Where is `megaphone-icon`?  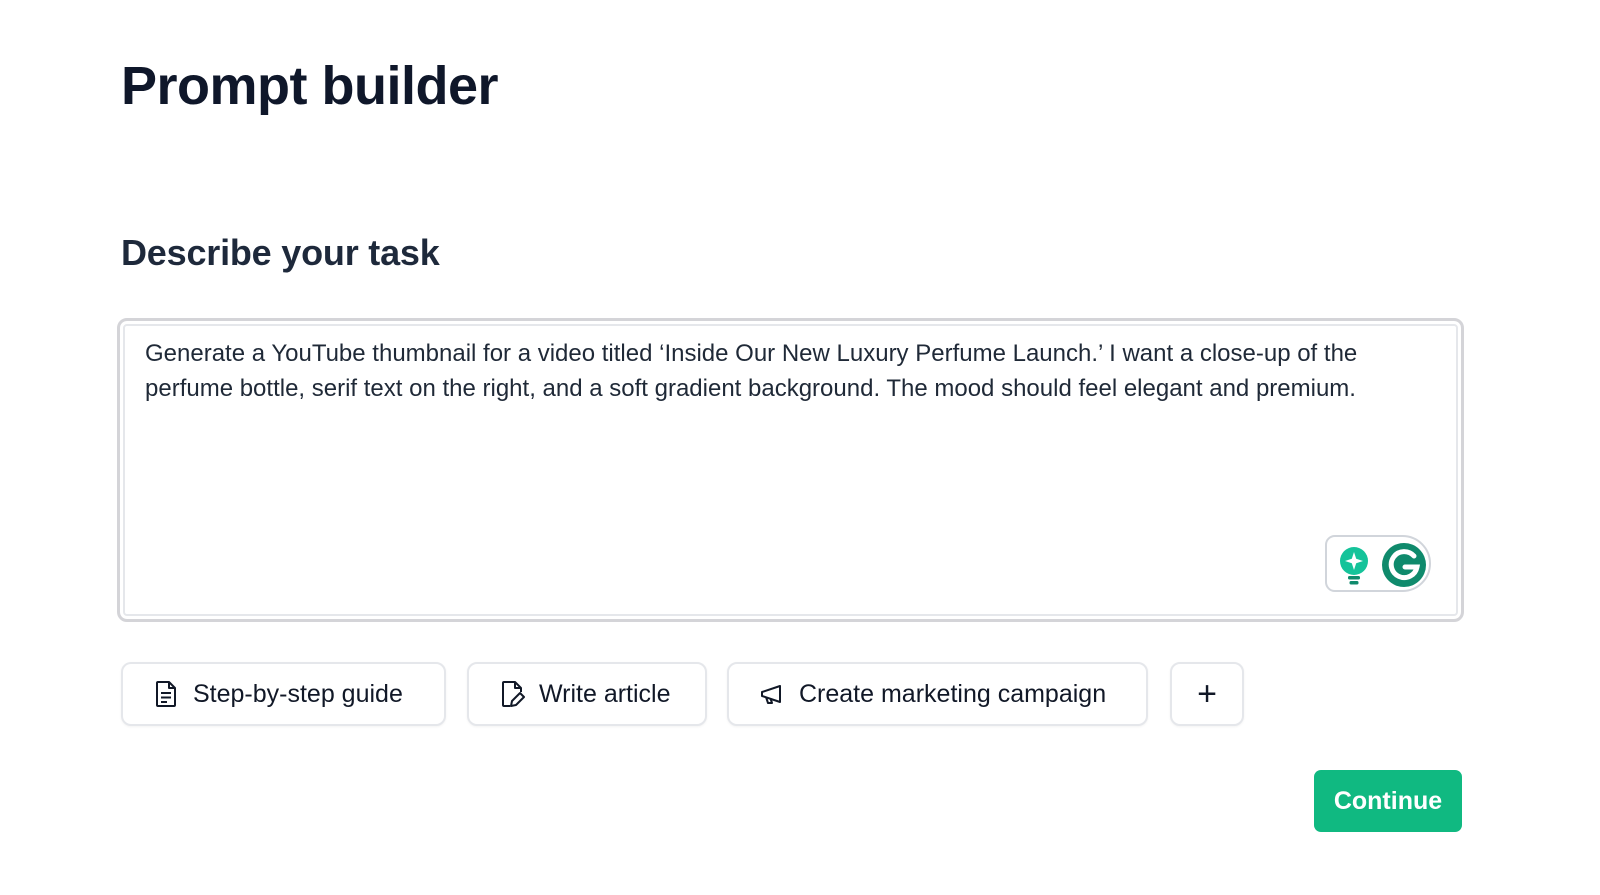
megaphone-icon is located at coordinates (771, 694).